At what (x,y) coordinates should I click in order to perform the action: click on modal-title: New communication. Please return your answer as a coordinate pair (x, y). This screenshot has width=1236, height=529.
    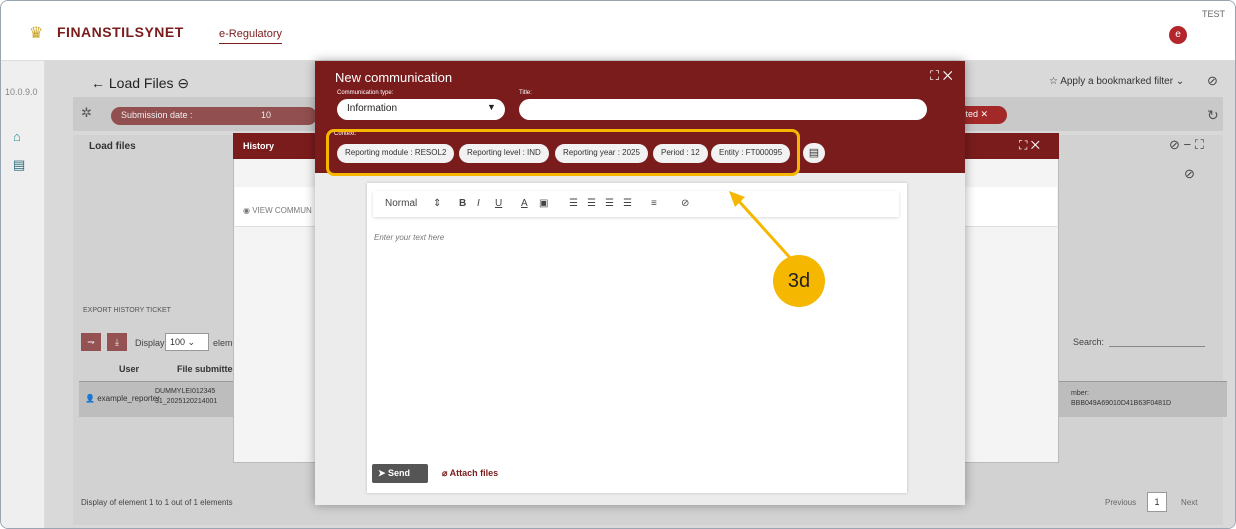
    Looking at the image, I should click on (394, 77).